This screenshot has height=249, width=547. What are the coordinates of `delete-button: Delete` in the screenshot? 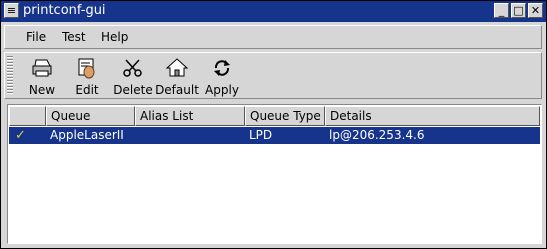 It's located at (133, 77).